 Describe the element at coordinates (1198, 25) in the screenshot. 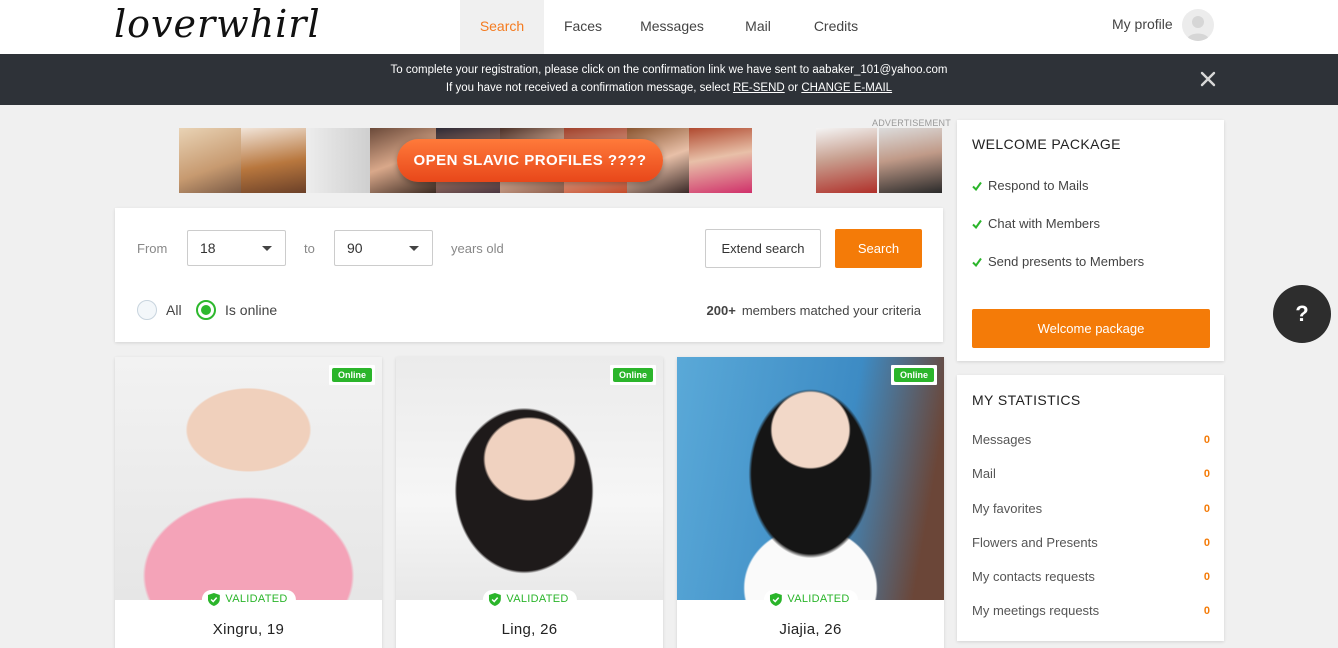

I see `avatar-icon` at that location.